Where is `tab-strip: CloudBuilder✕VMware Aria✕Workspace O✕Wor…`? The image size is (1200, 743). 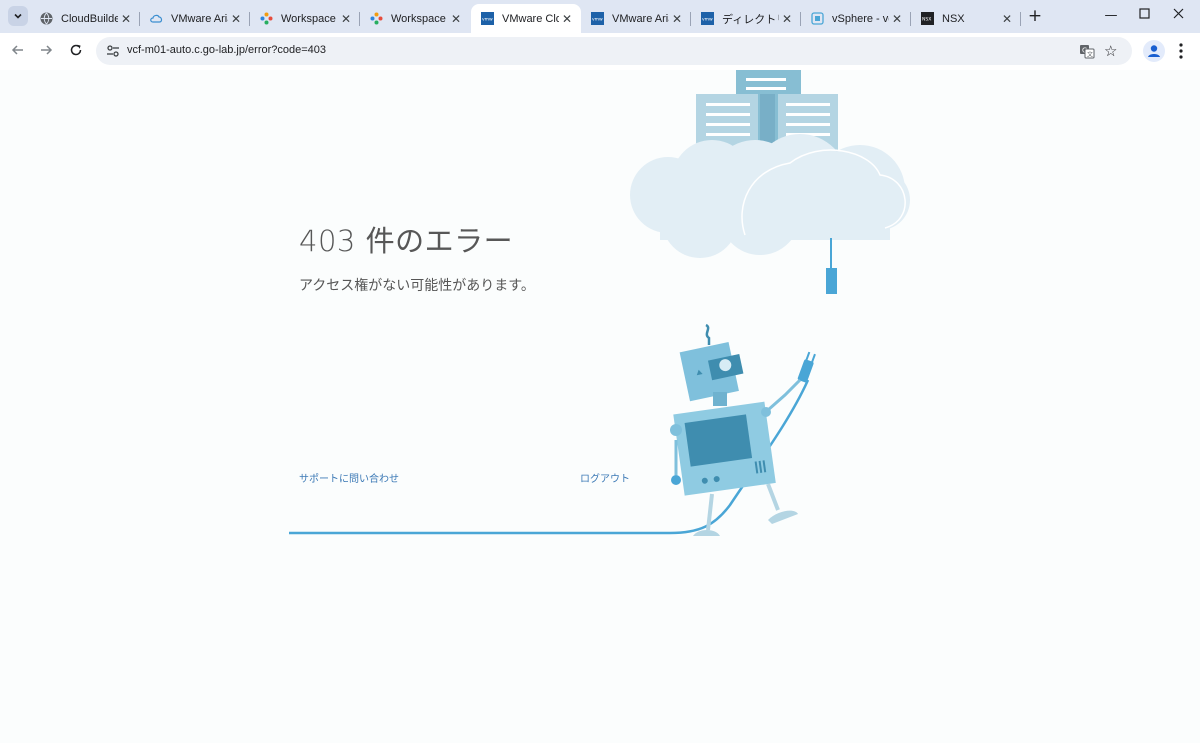 tab-strip: CloudBuilder✕VMware Aria✕Workspace O✕Wor… is located at coordinates (600, 16).